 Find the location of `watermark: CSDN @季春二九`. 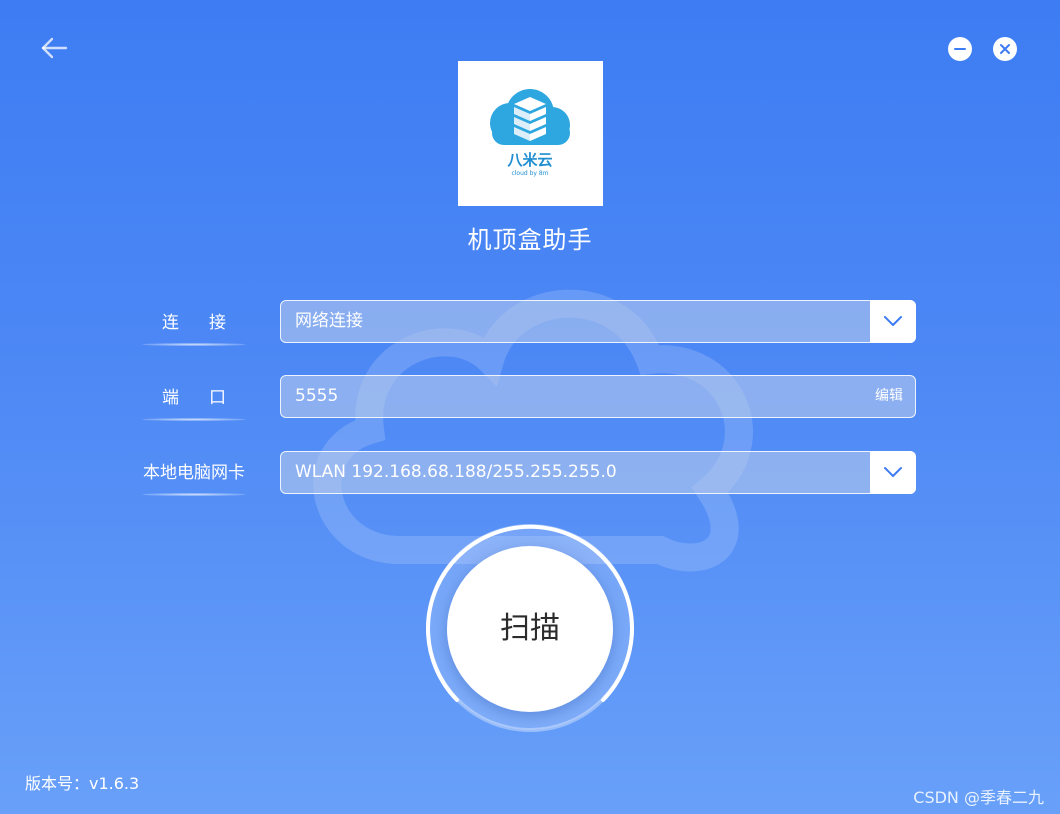

watermark: CSDN @季春二九 is located at coordinates (978, 797).